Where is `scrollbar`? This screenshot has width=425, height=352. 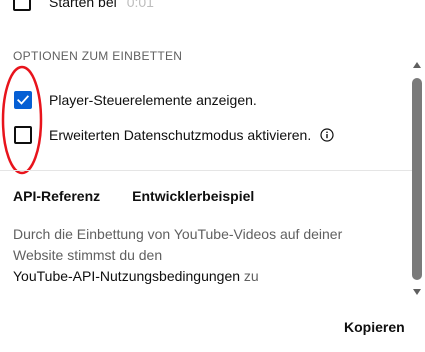 scrollbar is located at coordinates (417, 181).